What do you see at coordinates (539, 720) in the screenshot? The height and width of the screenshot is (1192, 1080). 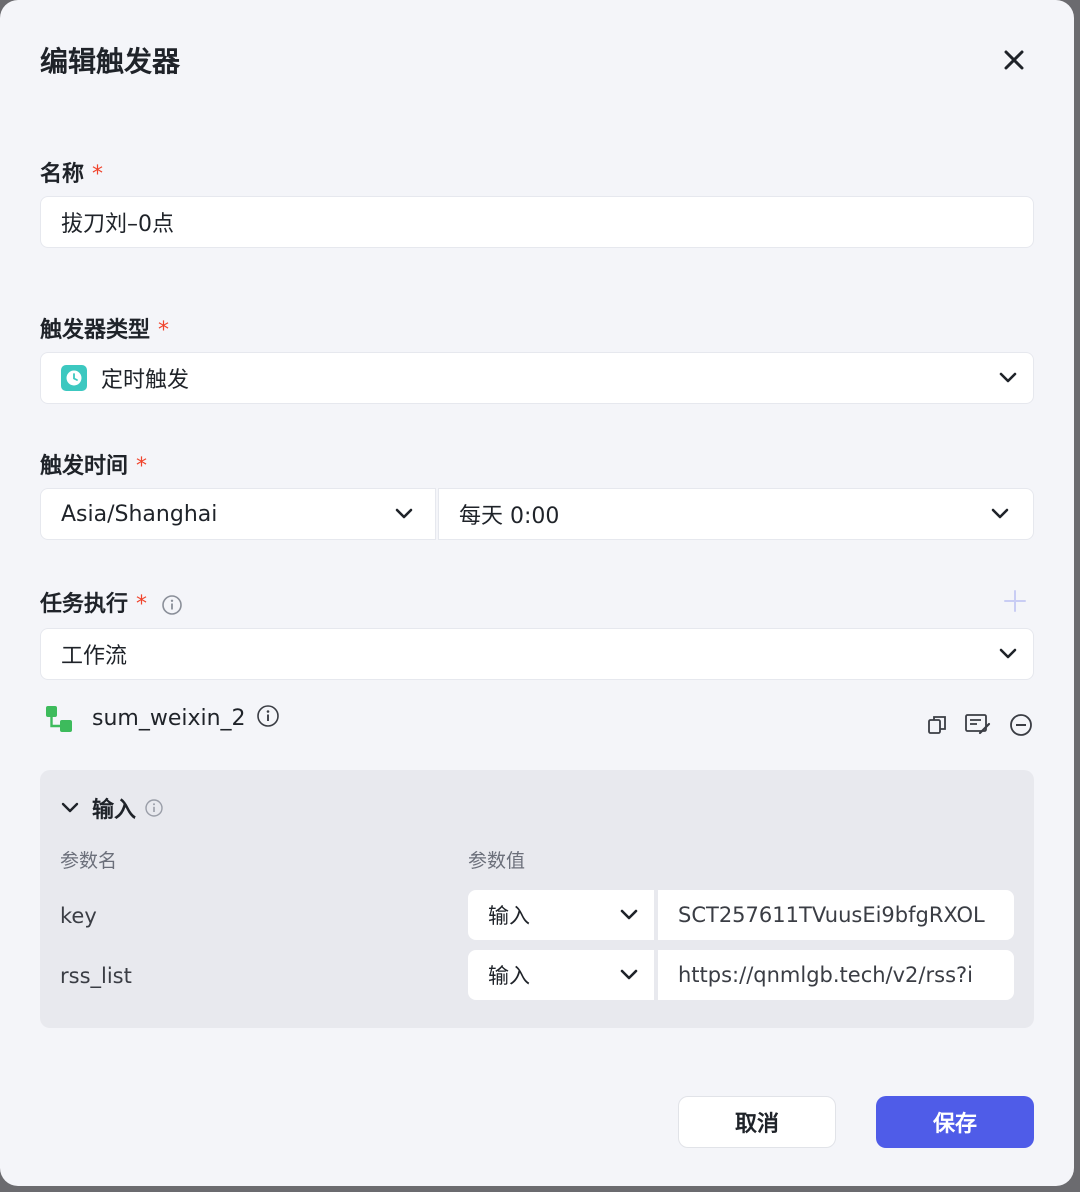 I see `workflow-item: sum_weixin_2` at bounding box center [539, 720].